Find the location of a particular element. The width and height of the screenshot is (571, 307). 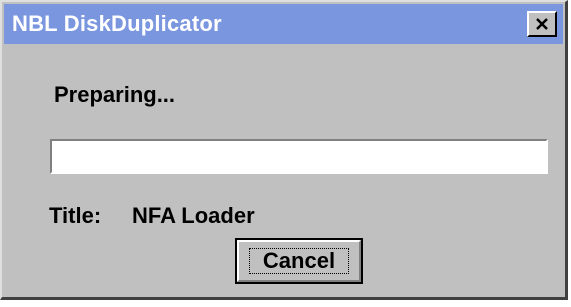

title-value: NFA Loader is located at coordinates (193, 215).